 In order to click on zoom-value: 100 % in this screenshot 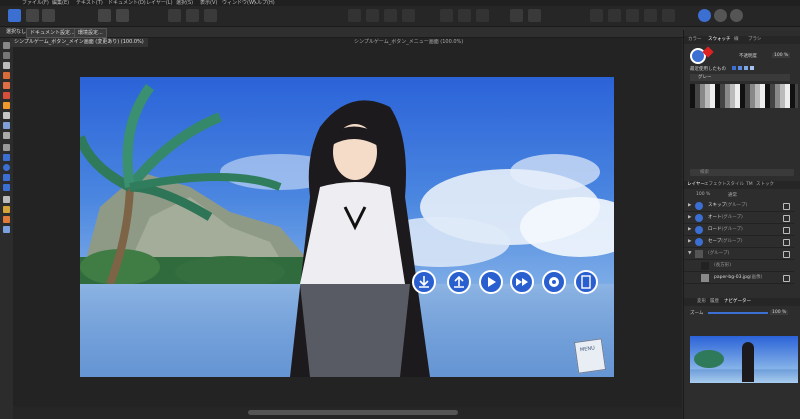, I will do `click(779, 312)`.